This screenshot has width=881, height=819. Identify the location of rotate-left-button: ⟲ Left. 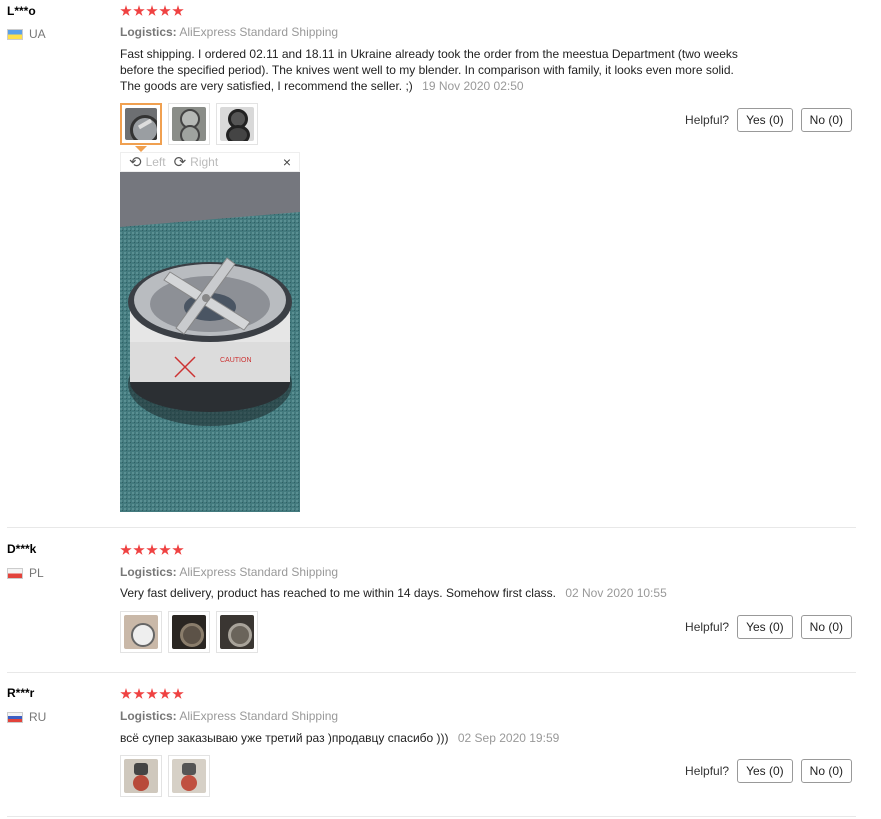
(147, 162).